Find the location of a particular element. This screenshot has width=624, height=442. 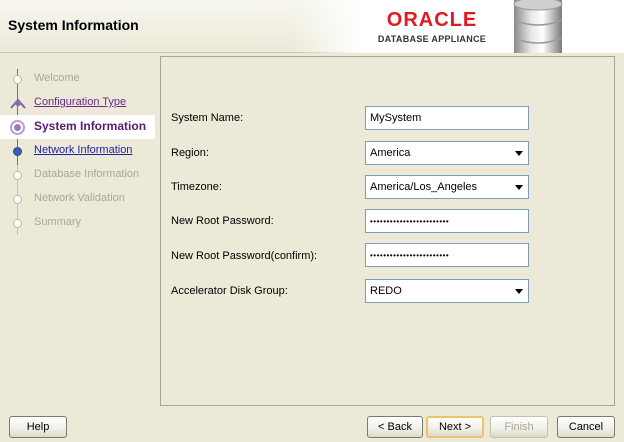

disk-group-select: REDO is located at coordinates (447, 291).